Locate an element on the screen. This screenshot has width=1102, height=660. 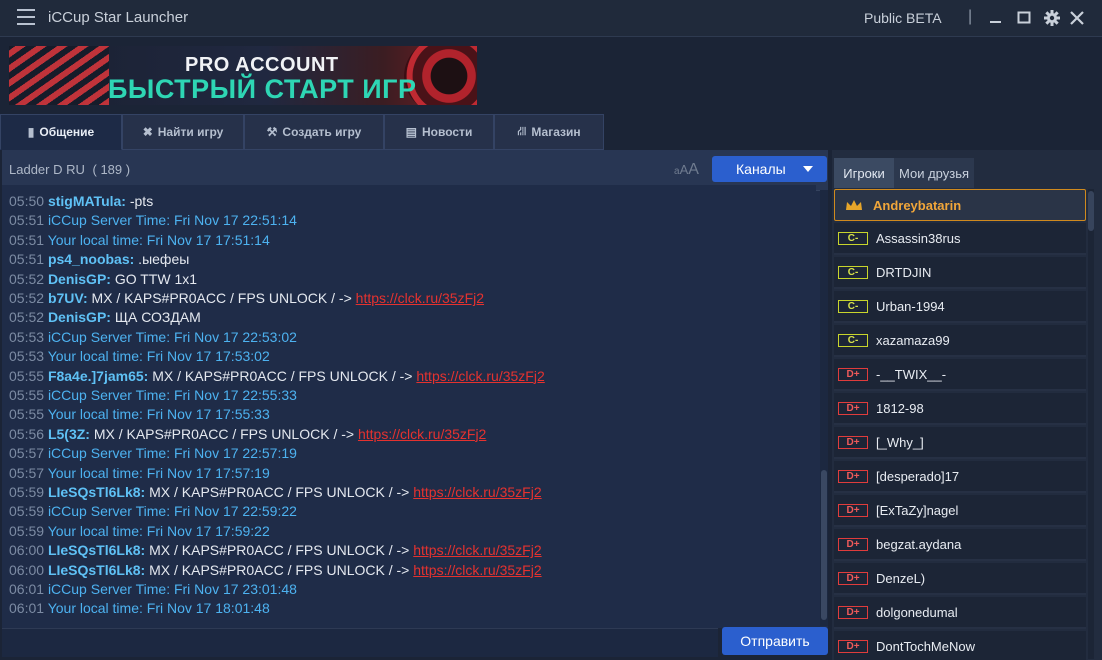
chat-message: 05:52 DenisGP: GO TTW 1x1 is located at coordinates (103, 279).